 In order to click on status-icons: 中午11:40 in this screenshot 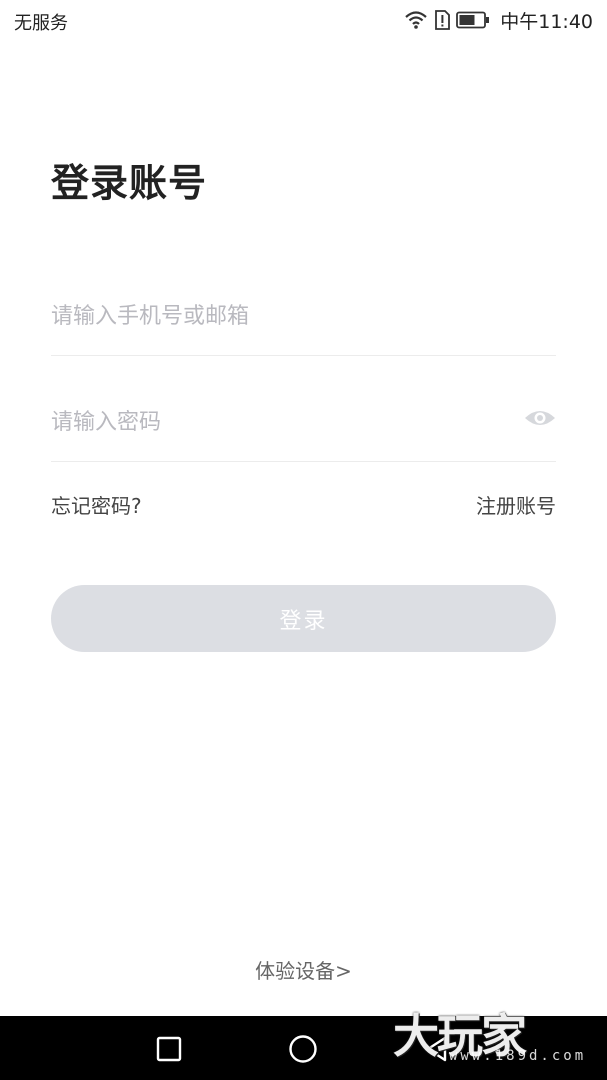, I will do `click(498, 20)`.